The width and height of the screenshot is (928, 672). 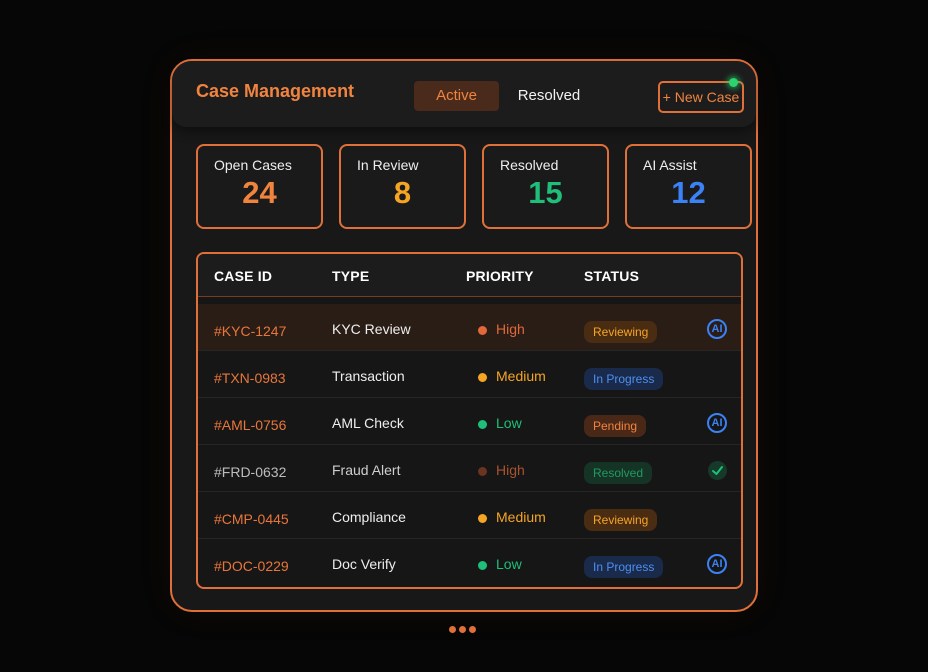 I want to click on case-type: Transaction, so click(x=368, y=376).